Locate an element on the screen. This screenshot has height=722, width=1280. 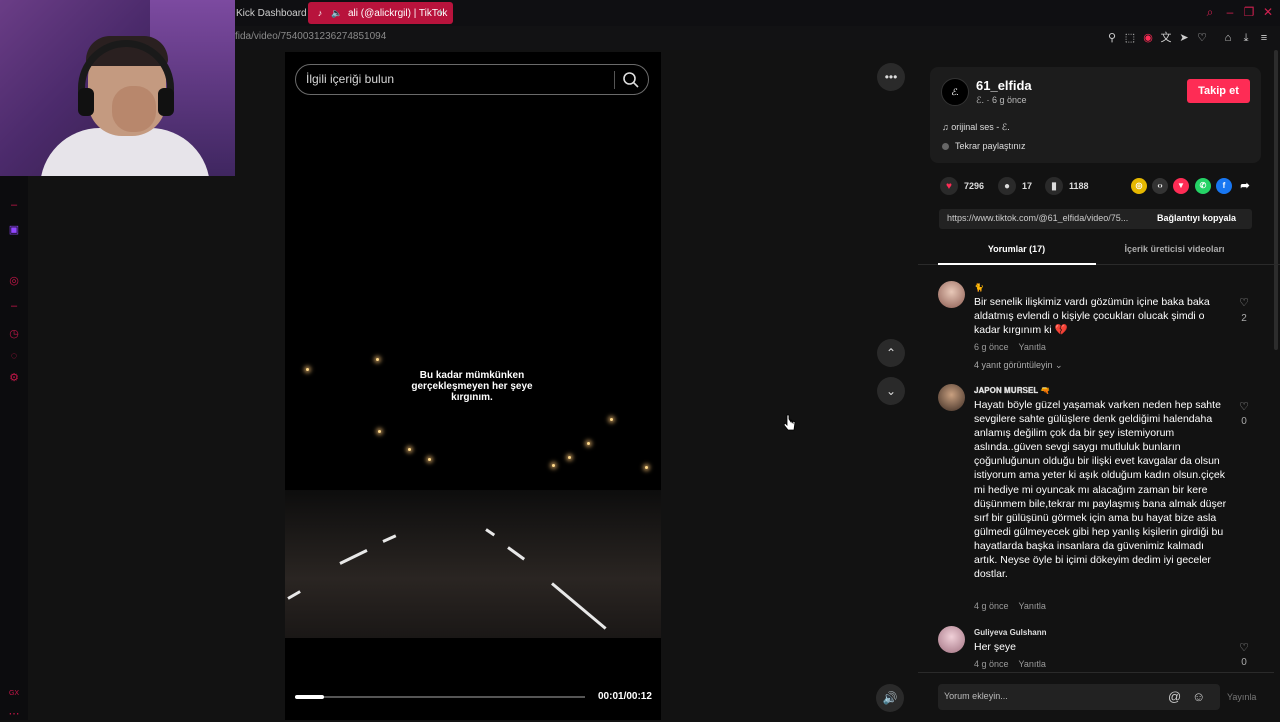
webcam-overlay is located at coordinates (117, 88).